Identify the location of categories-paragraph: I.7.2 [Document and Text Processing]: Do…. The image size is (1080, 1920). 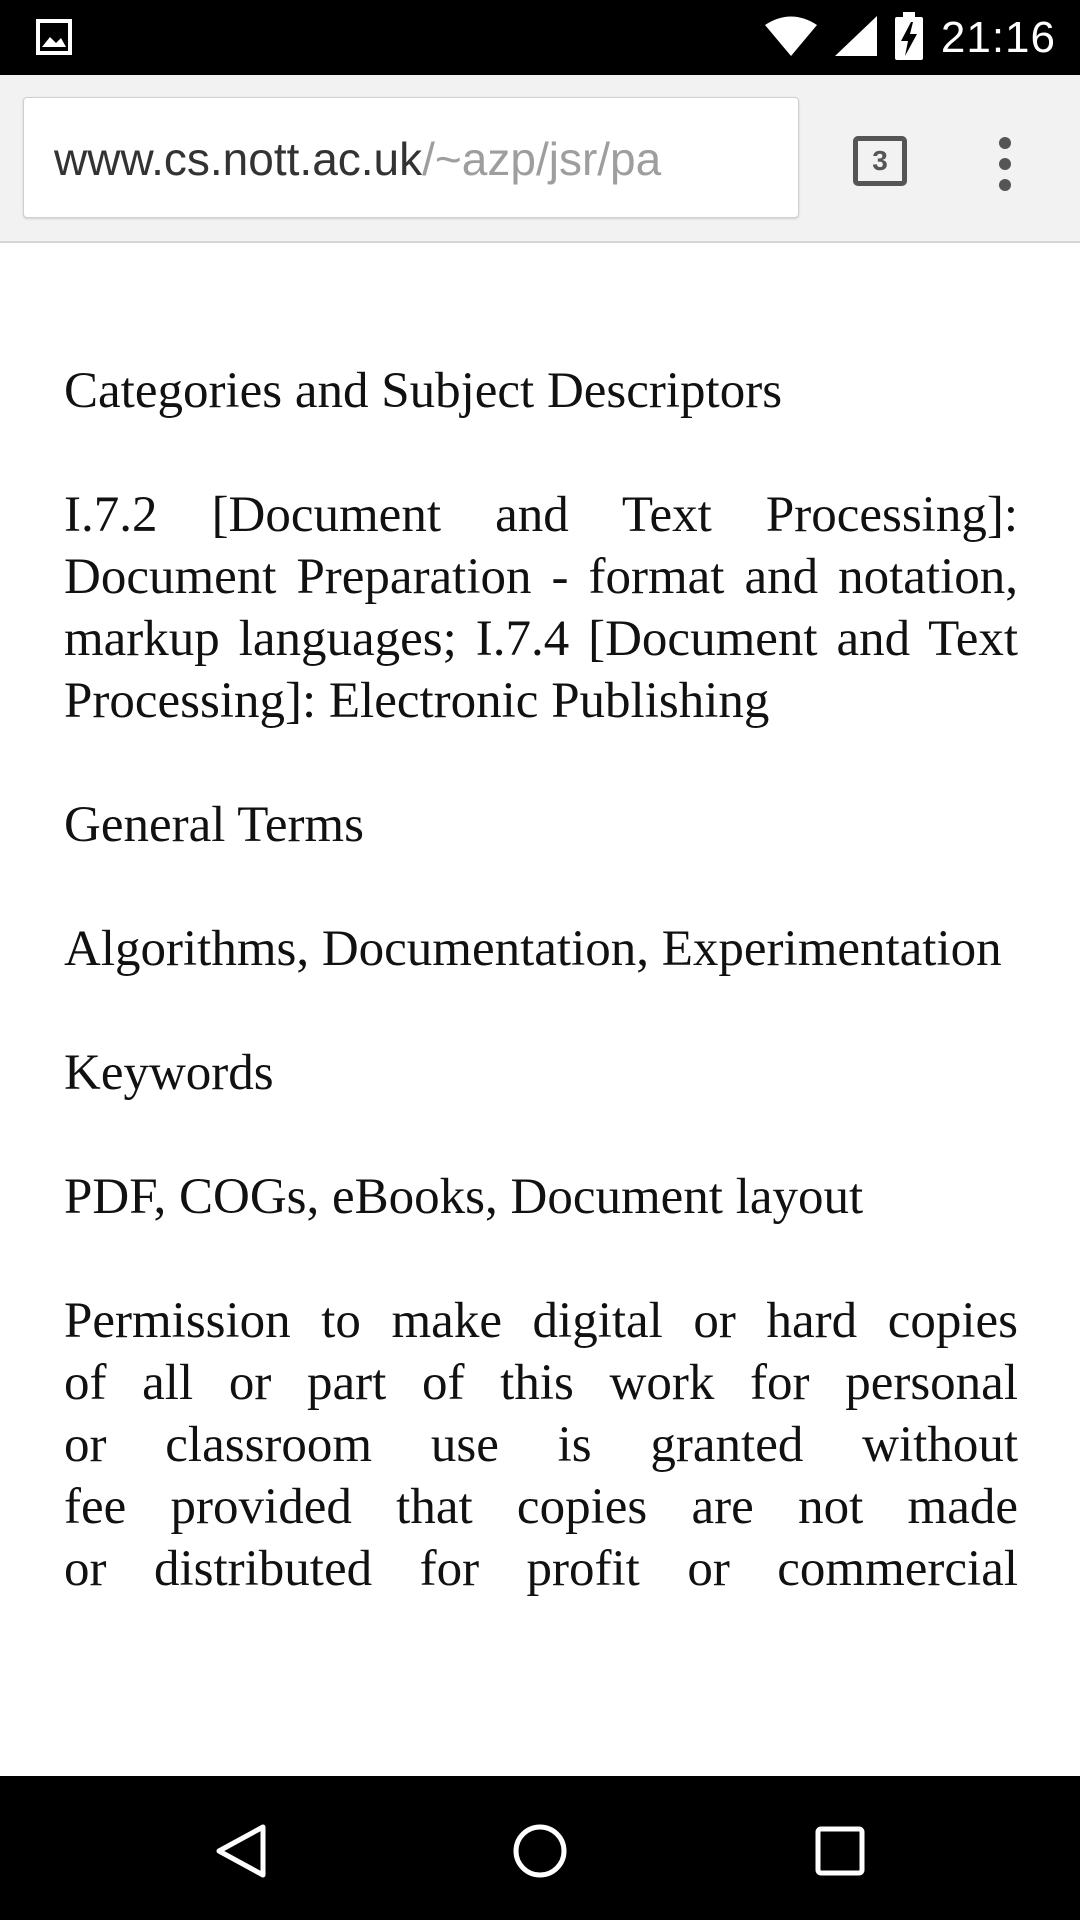
(541, 608).